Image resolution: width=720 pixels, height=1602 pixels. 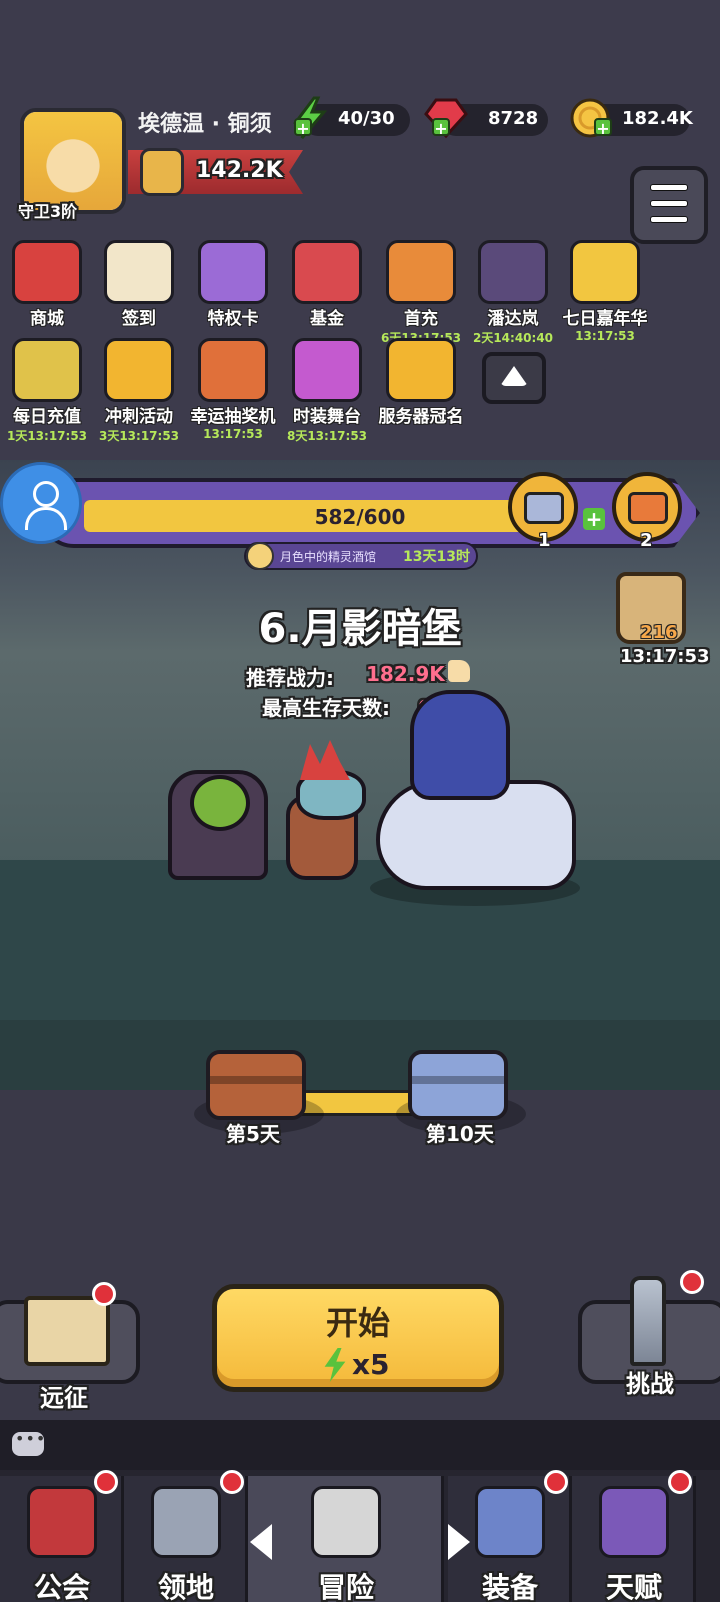 I want to click on chat-bubble-icon, so click(x=29, y=1442).